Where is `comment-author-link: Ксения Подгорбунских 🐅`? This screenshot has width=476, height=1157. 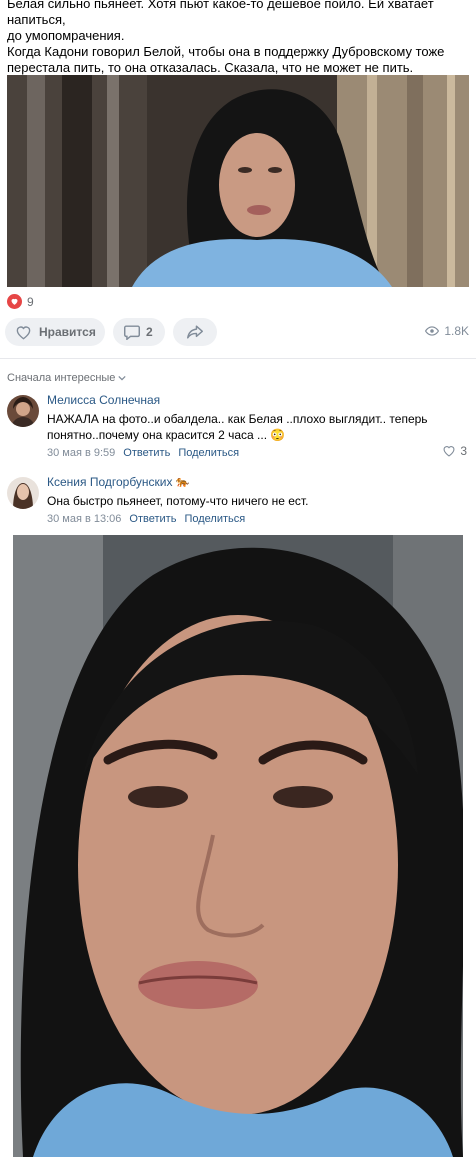
comment-author-link: Ксения Подгорбунских 🐅 is located at coordinates (258, 482).